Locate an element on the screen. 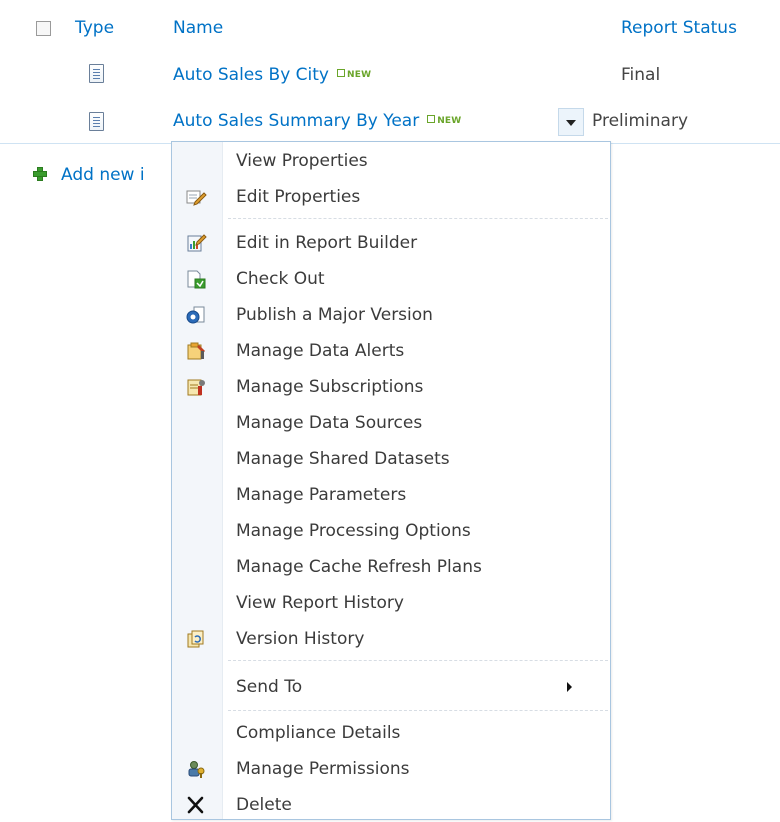 This screenshot has height=822, width=780. report-name-link: Auto Sales By City is located at coordinates (251, 75).